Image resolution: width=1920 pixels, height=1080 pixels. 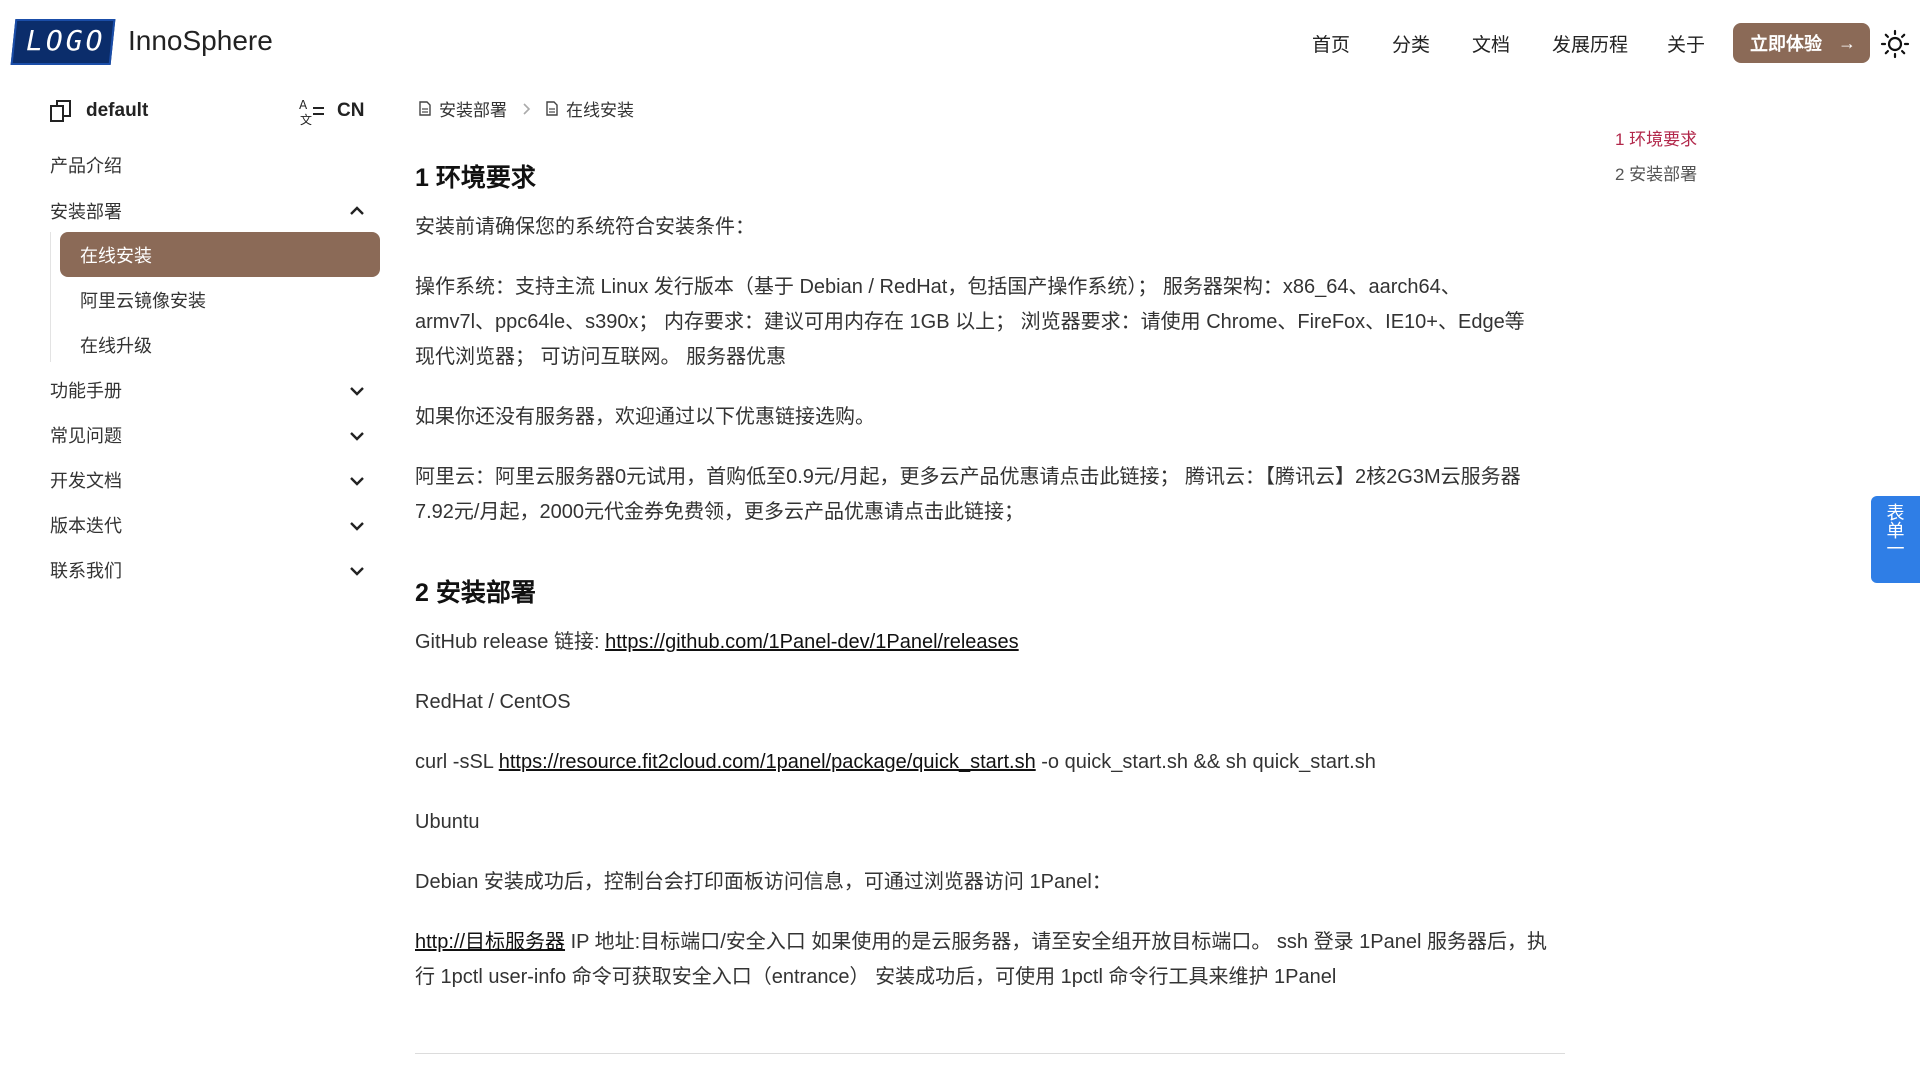 I want to click on sidebar-item-label: 常见问题, so click(x=86, y=436).